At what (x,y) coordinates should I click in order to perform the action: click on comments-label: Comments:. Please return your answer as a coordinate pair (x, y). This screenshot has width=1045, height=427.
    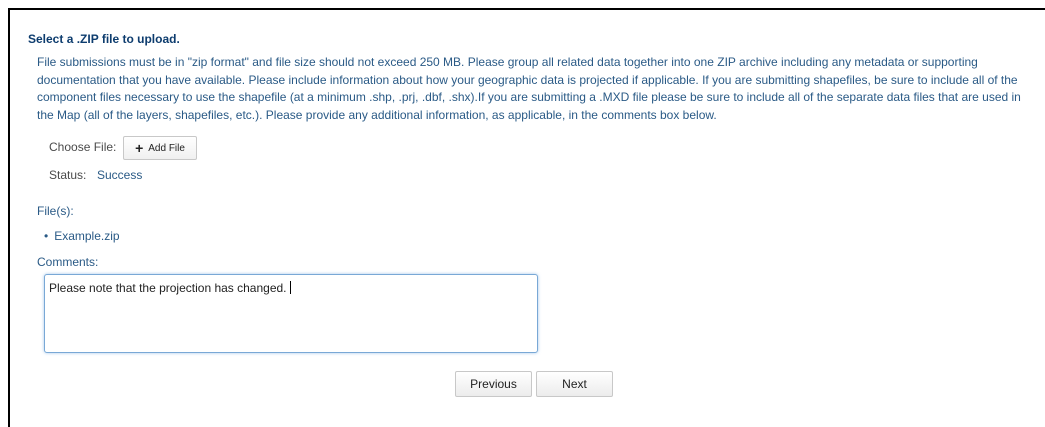
    Looking at the image, I should click on (68, 262).